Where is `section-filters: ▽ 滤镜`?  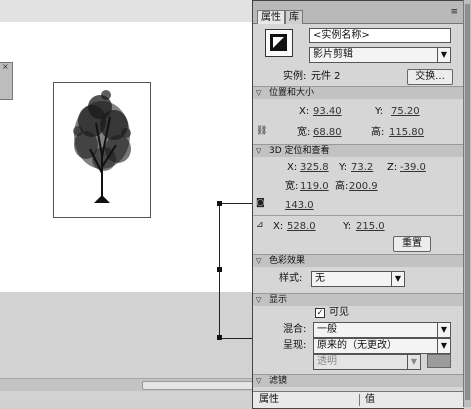
section-filters: ▽ 滤镜 is located at coordinates (358, 380).